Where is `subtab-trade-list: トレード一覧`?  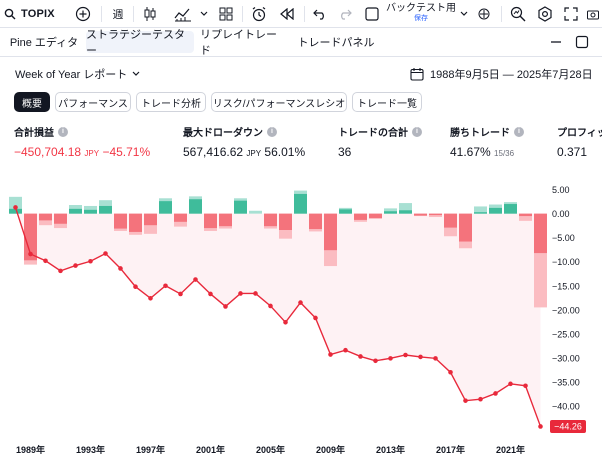 subtab-trade-list: トレード一覧 is located at coordinates (387, 102).